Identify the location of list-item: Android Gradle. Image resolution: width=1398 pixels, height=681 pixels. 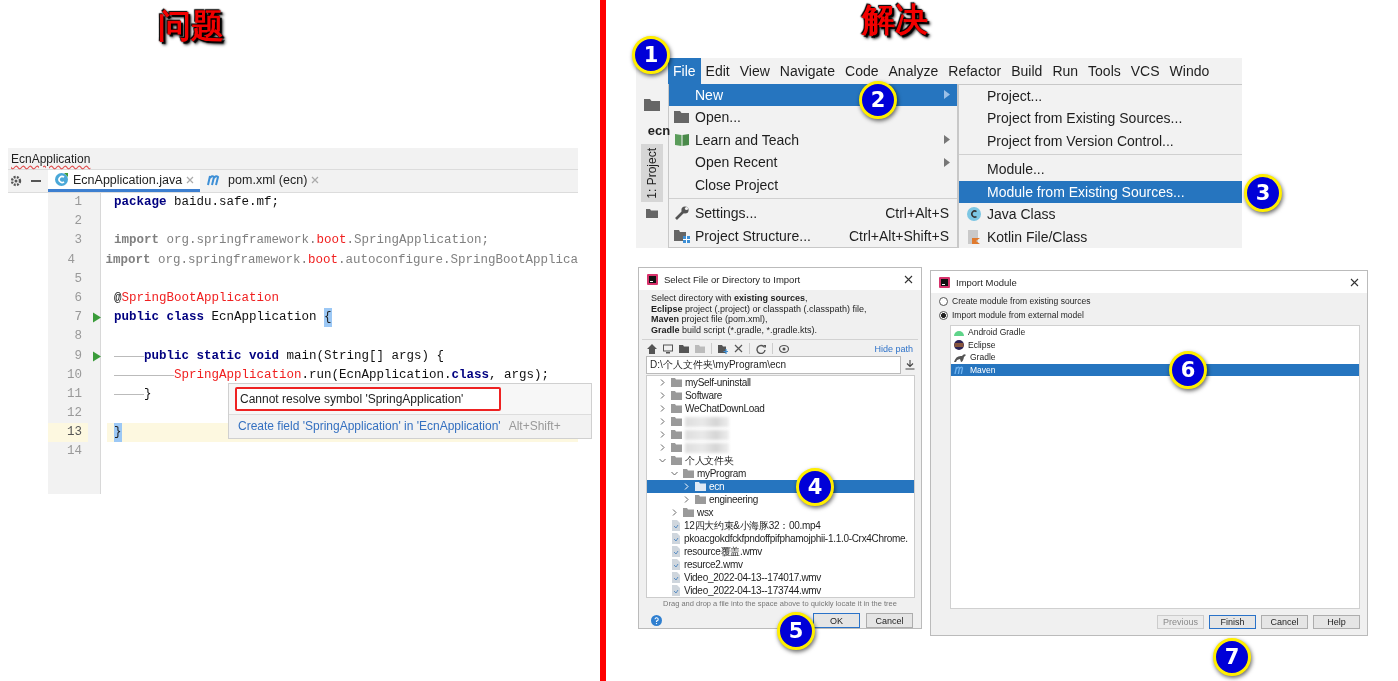
(1155, 332).